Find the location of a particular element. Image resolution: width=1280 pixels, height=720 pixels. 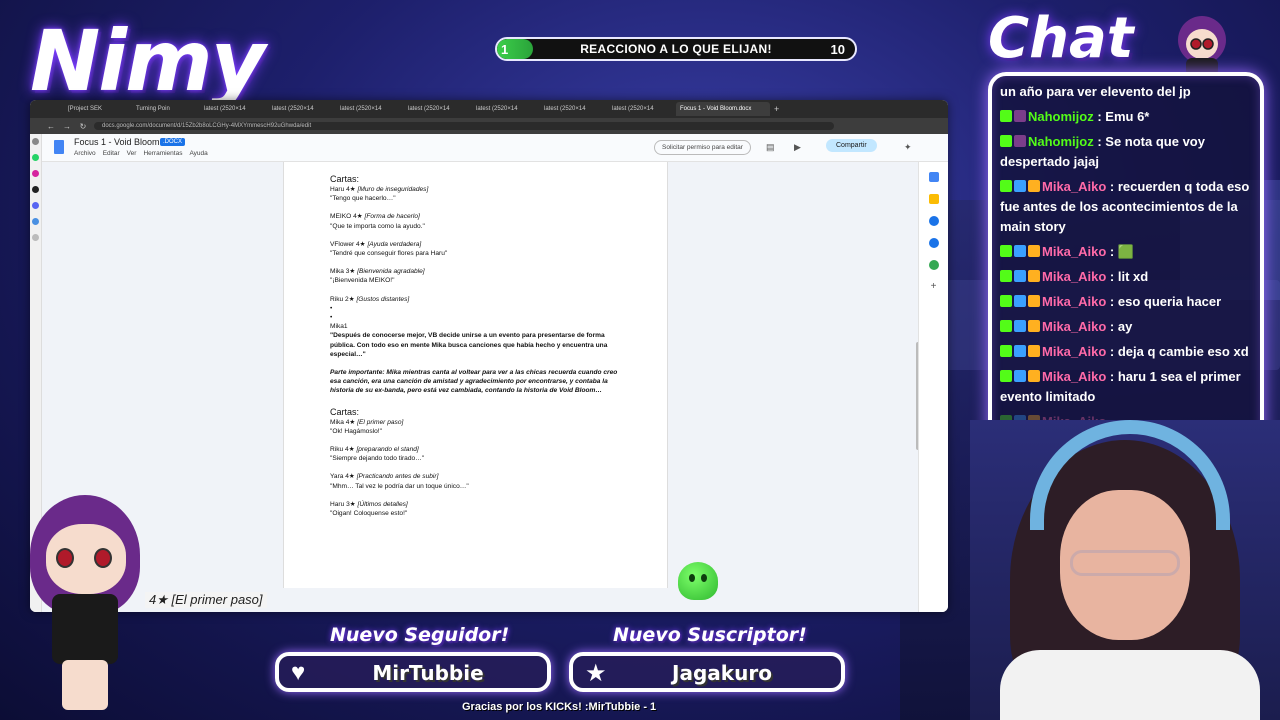

instagram-icon is located at coordinates (35, 173).